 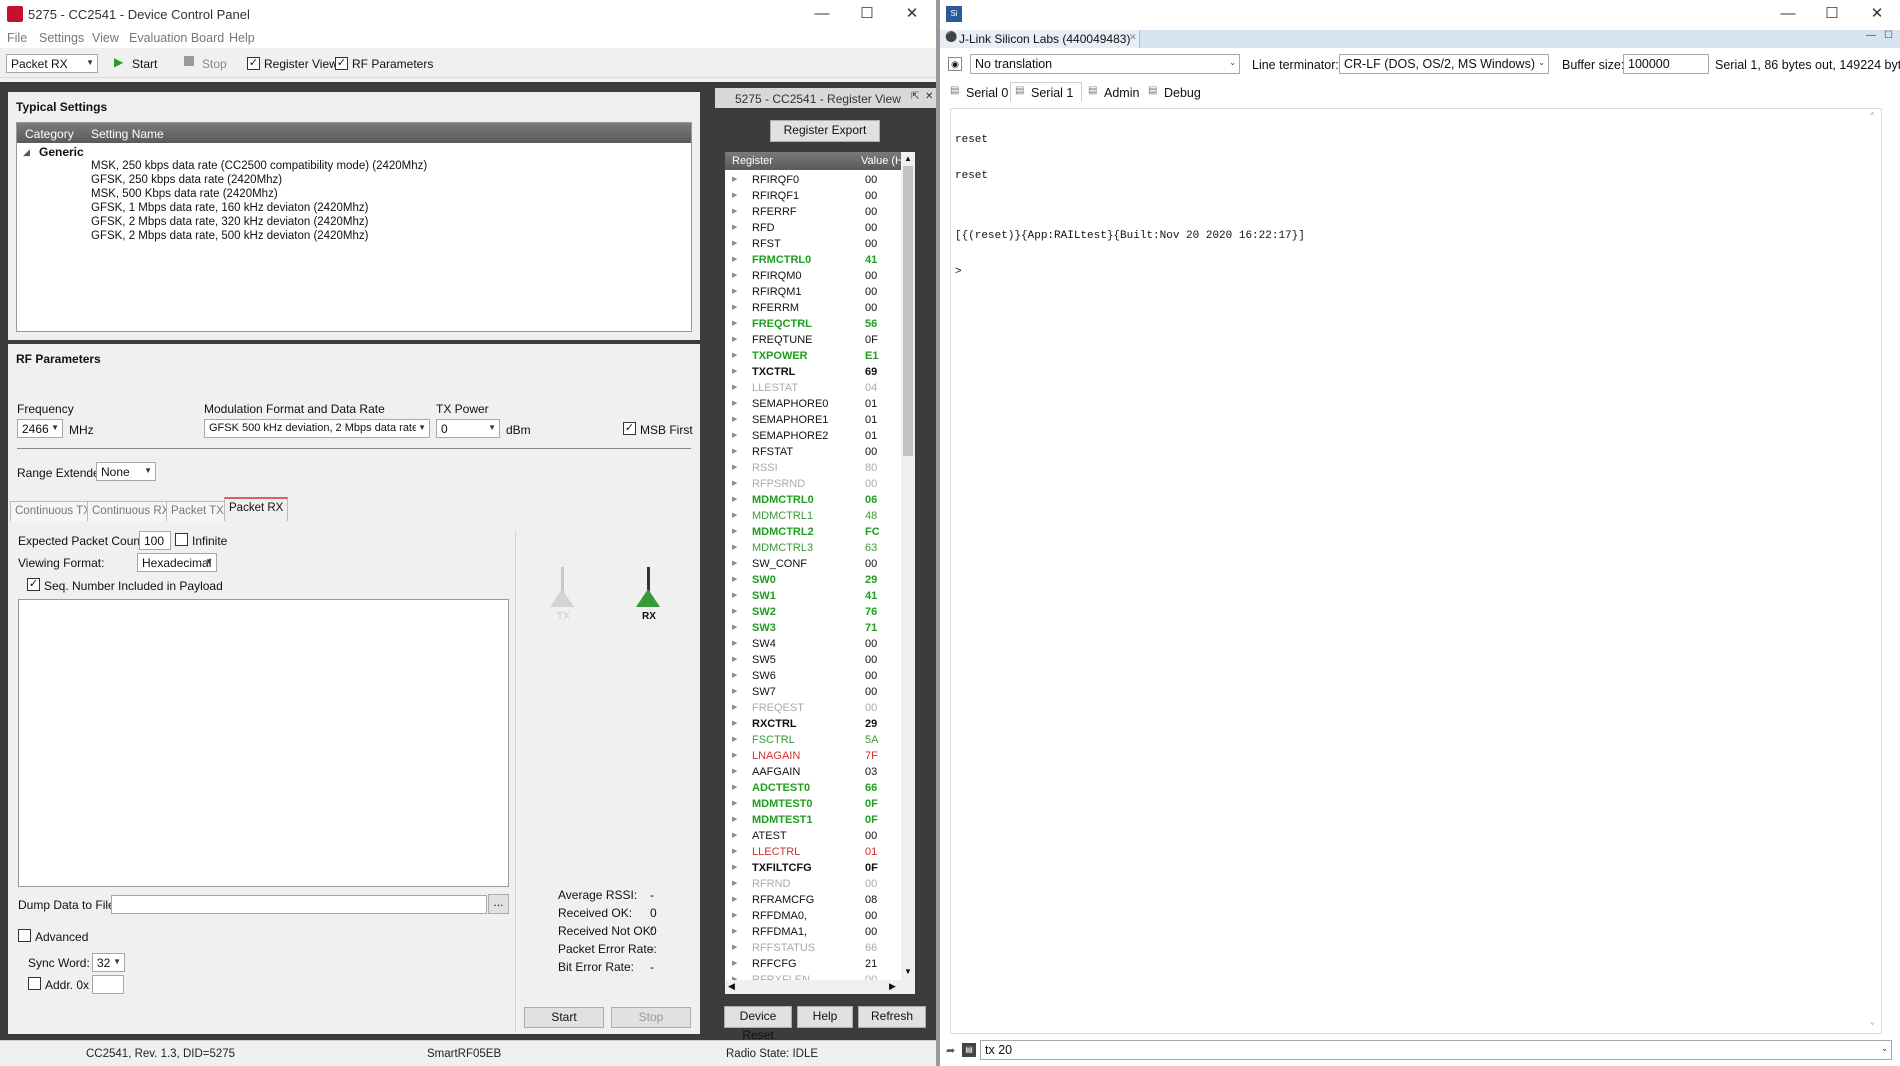 What do you see at coordinates (820, 724) in the screenshot?
I see `register-row: ▶ RXCTRL 29` at bounding box center [820, 724].